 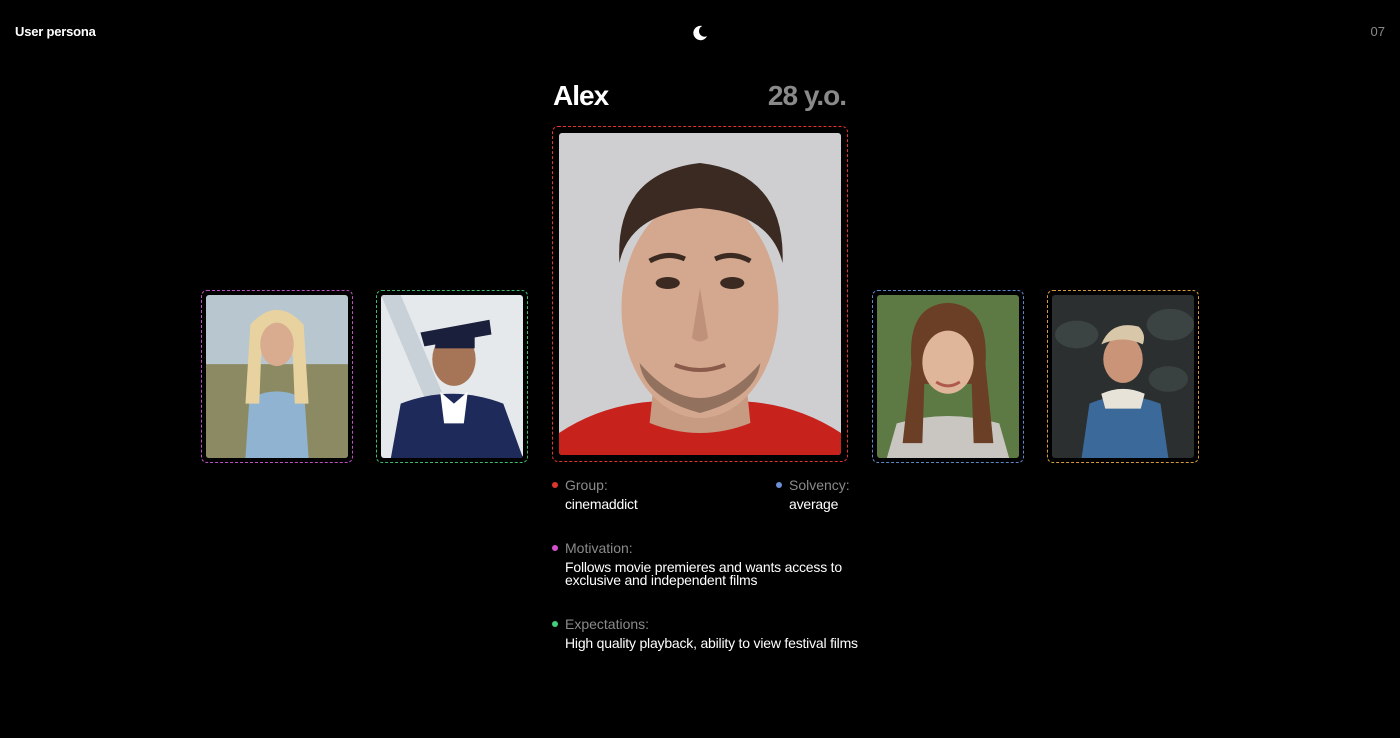 What do you see at coordinates (814, 504) in the screenshot?
I see `solvency-value: average` at bounding box center [814, 504].